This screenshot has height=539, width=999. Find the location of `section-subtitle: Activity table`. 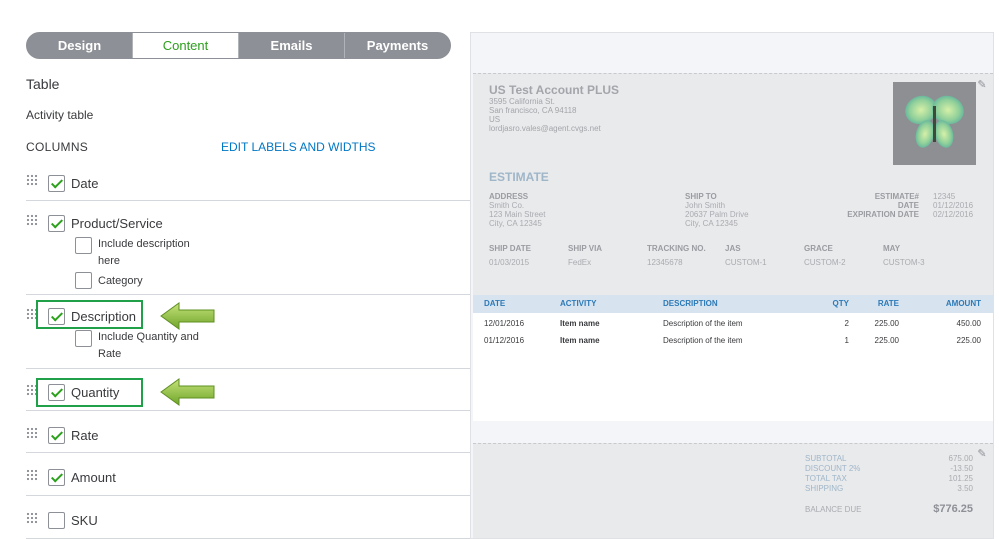

section-subtitle: Activity table is located at coordinates (60, 115).